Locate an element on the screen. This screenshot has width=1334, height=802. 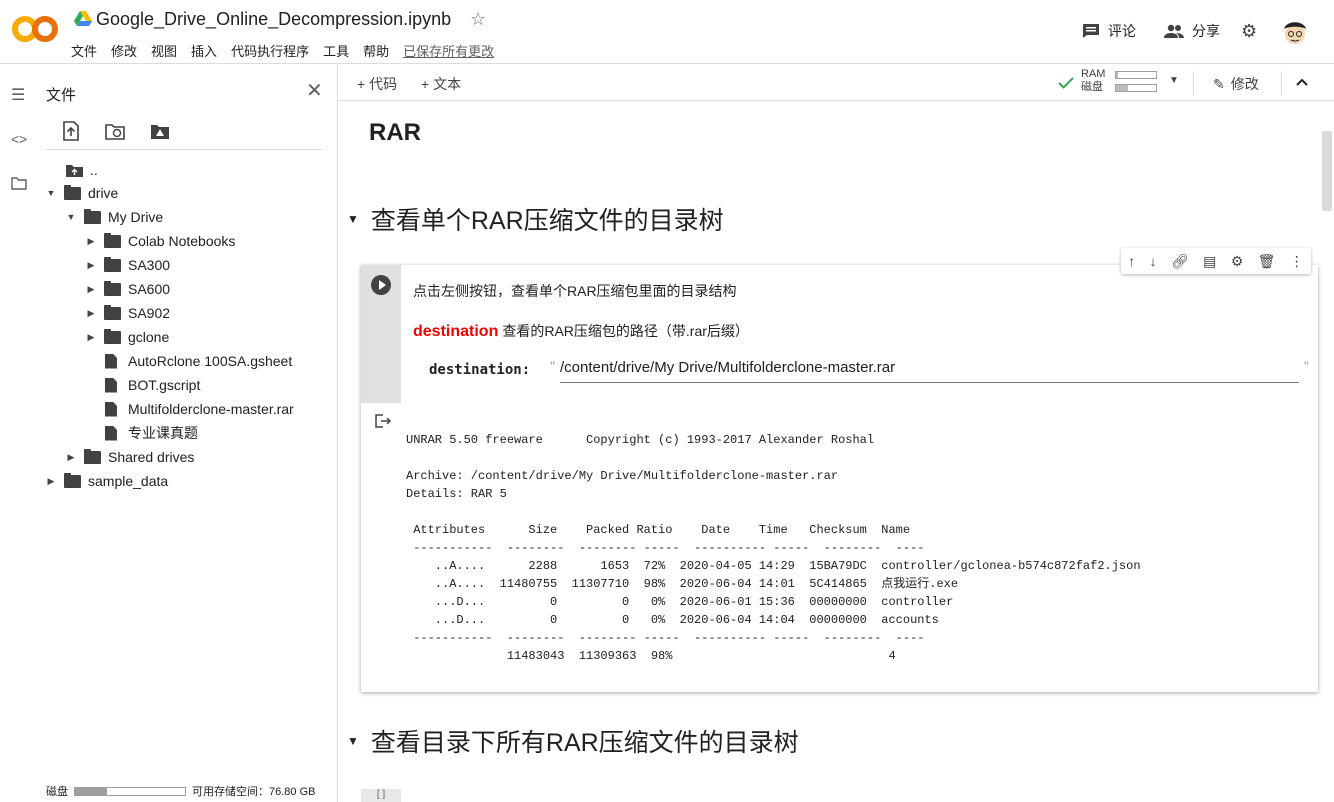
arrow-up-icon: ↑ is located at coordinates (1131, 261).